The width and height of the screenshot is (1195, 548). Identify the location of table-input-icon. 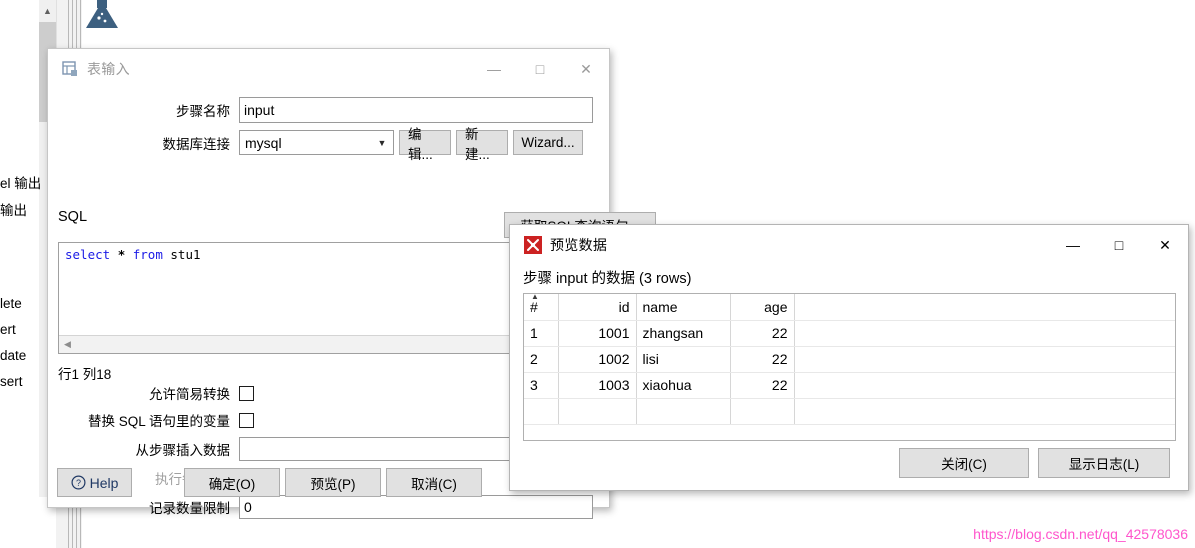
(69, 68).